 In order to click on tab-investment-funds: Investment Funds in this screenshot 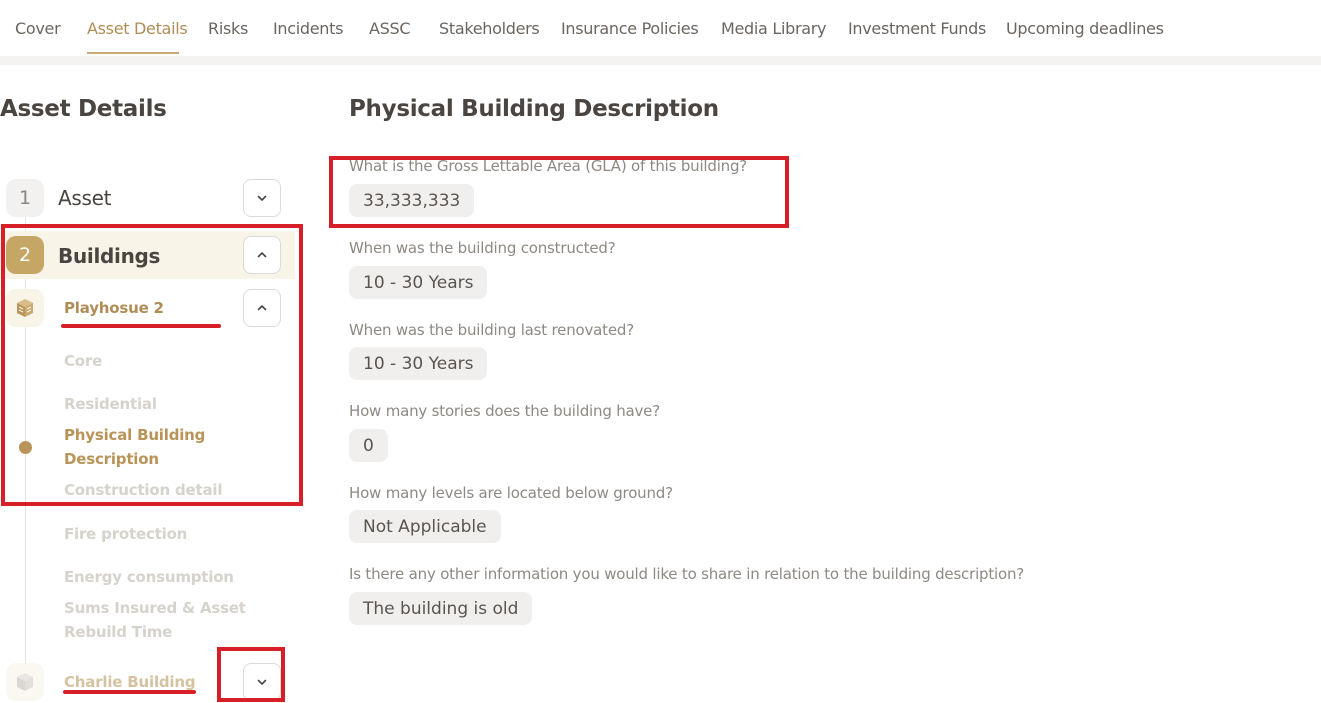, I will do `click(917, 28)`.